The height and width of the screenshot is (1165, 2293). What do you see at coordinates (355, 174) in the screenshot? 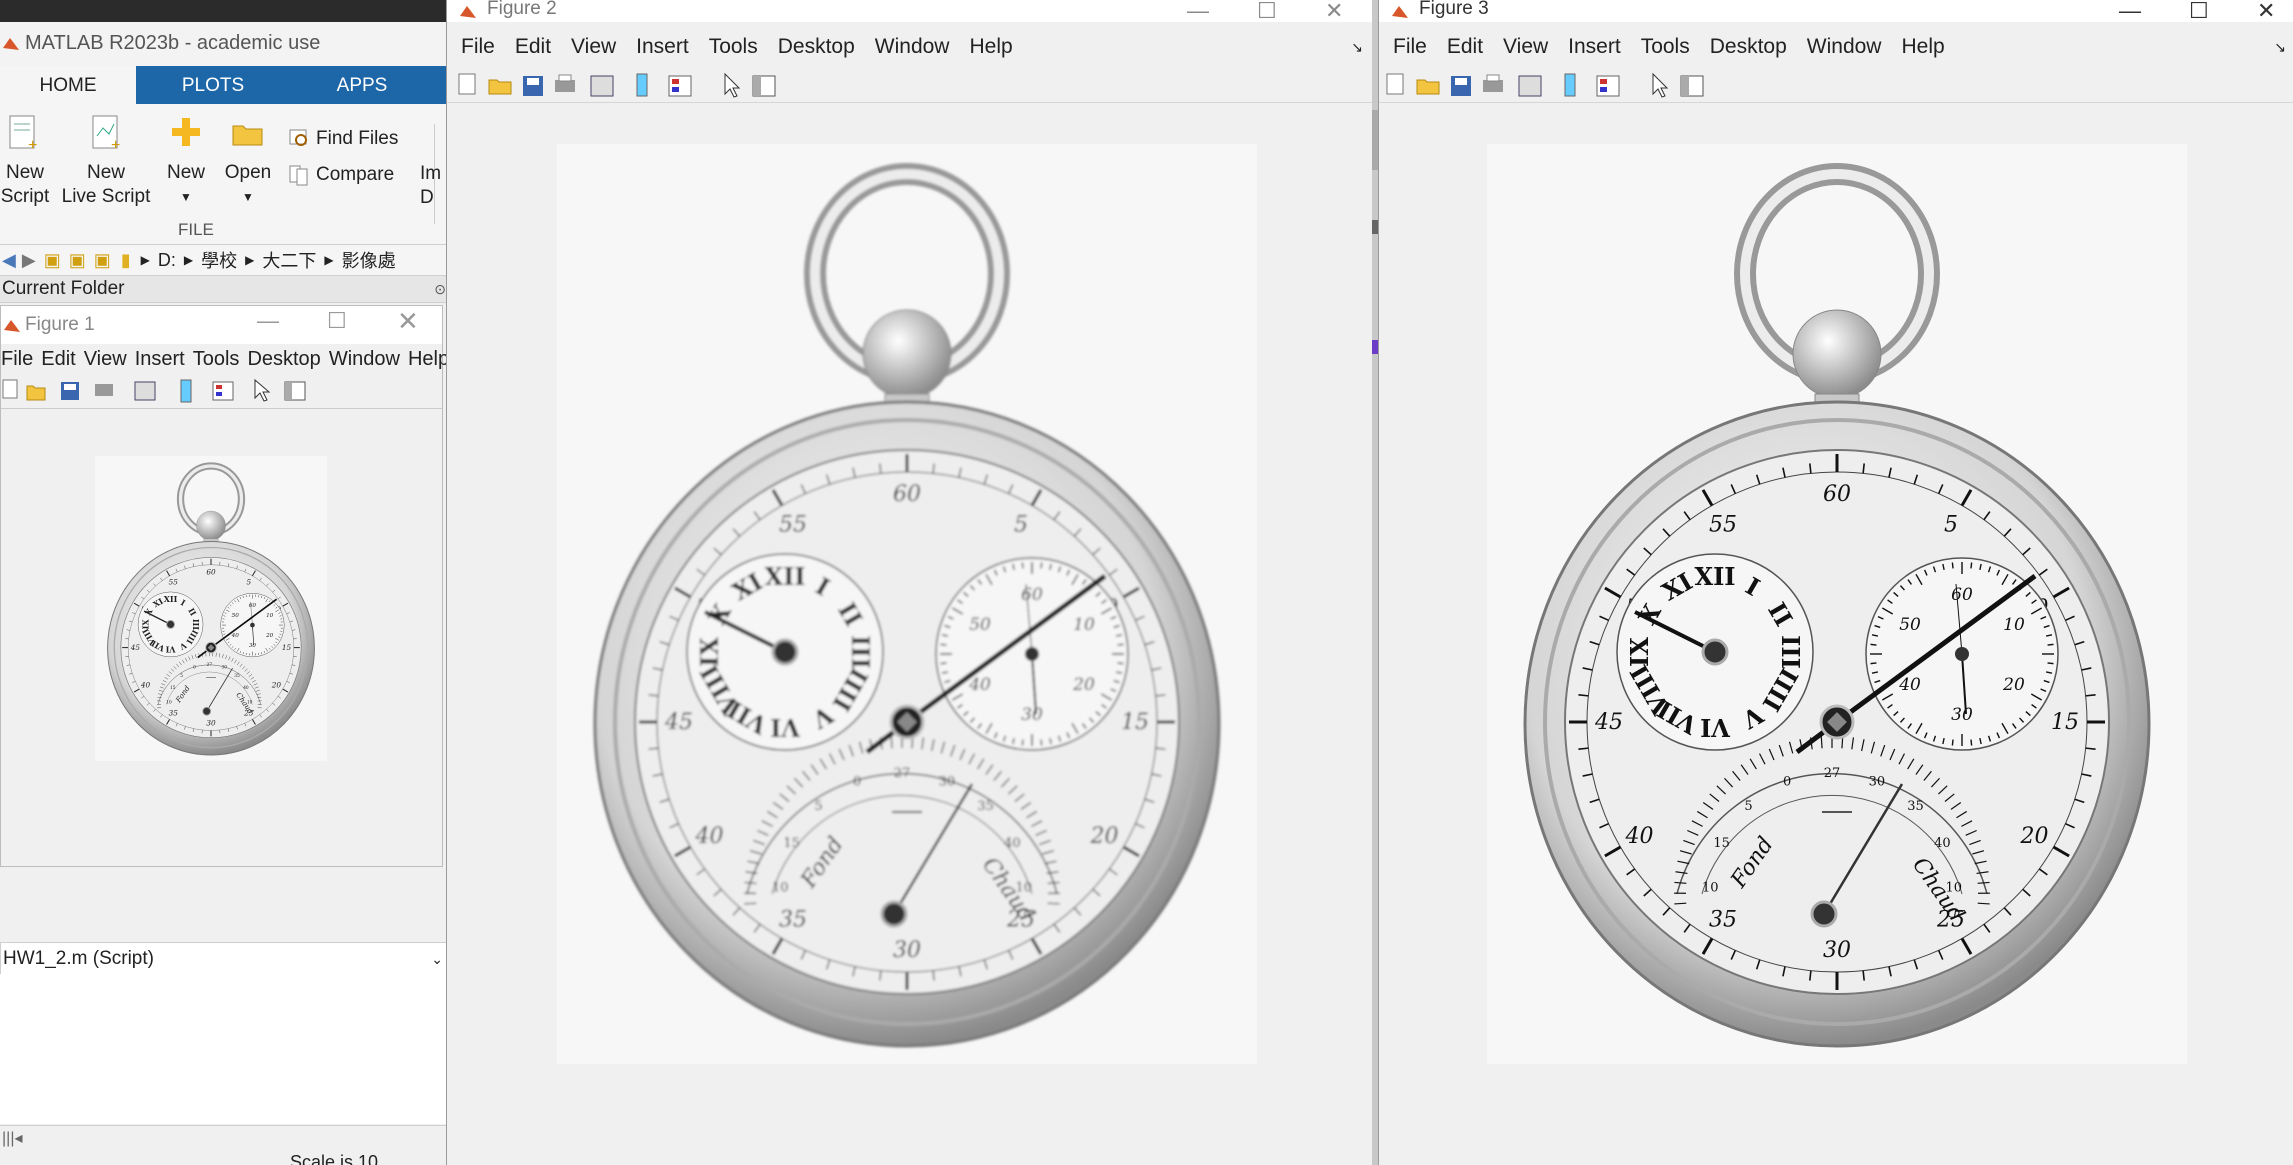
I see `compare-label: Compare` at bounding box center [355, 174].